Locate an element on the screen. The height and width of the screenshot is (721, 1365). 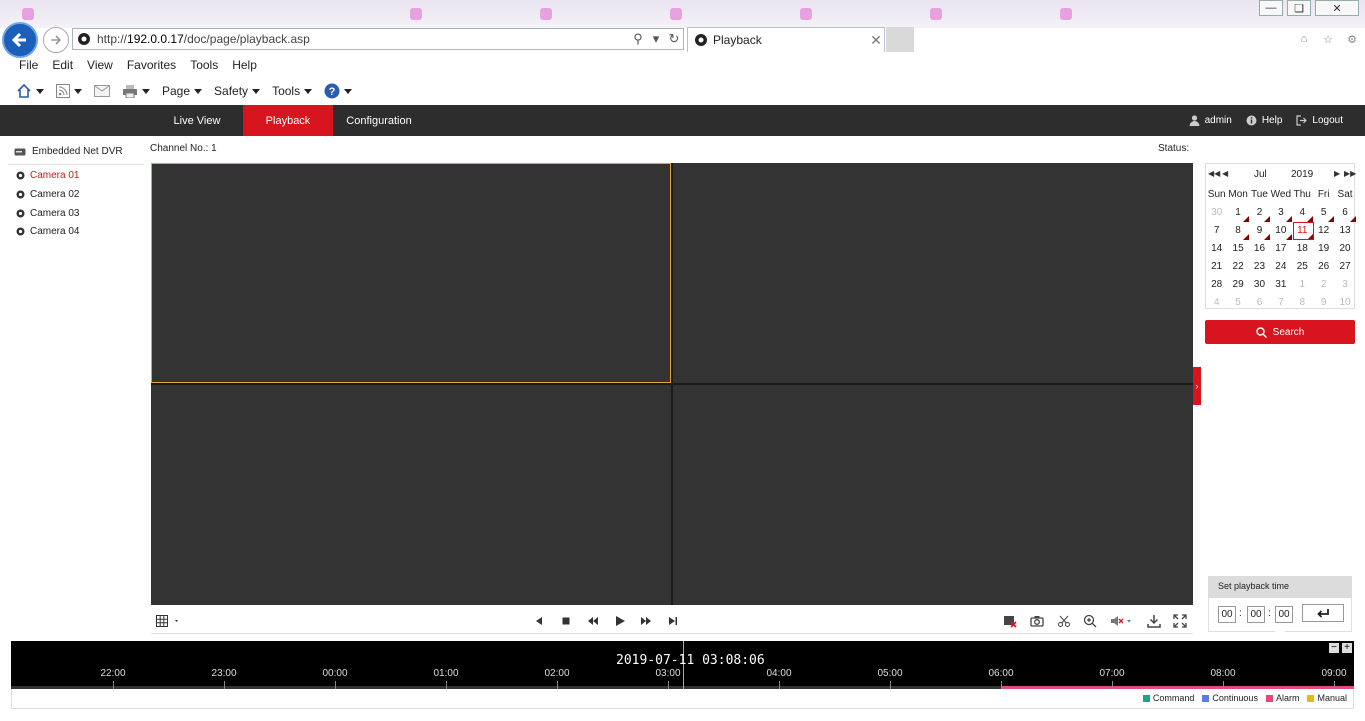
page-command: Page is located at coordinates (182, 91).